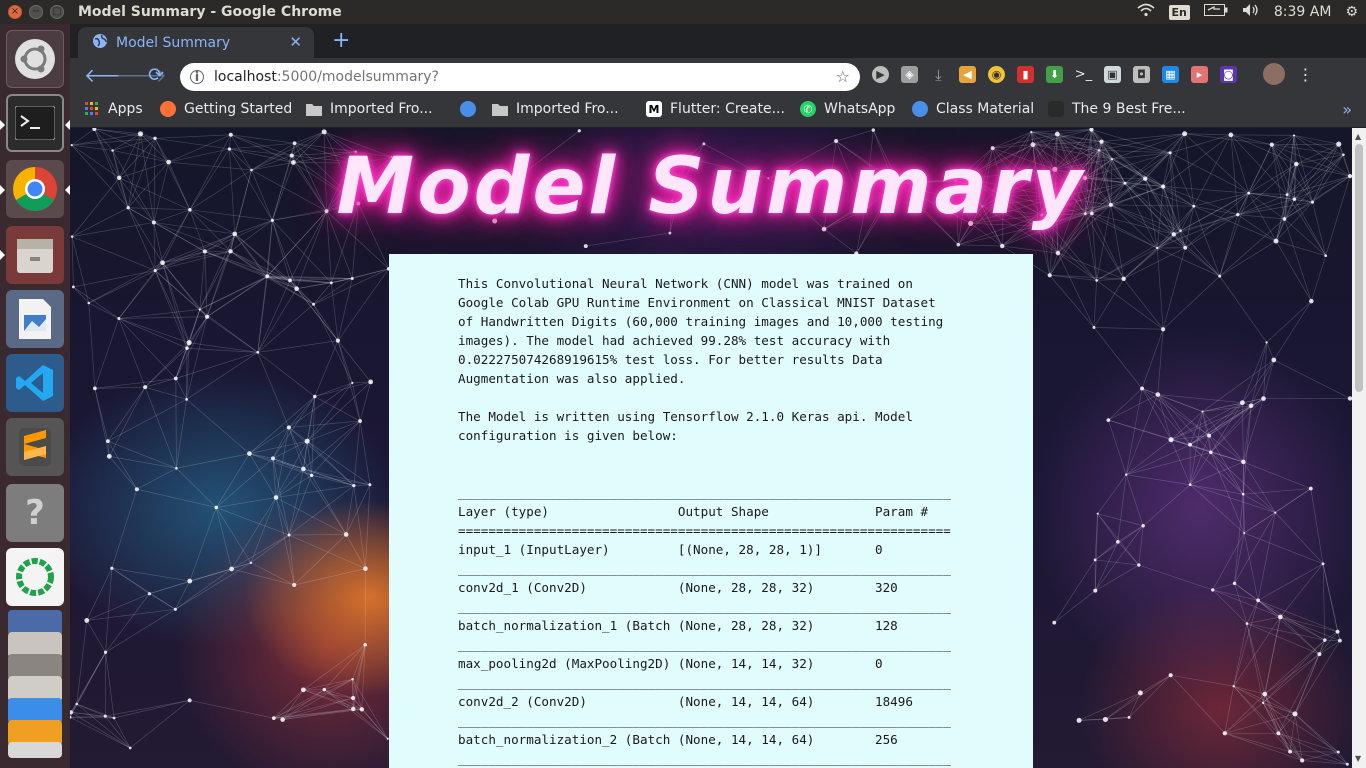  What do you see at coordinates (35, 684) in the screenshot?
I see `stacked-apps-icon` at bounding box center [35, 684].